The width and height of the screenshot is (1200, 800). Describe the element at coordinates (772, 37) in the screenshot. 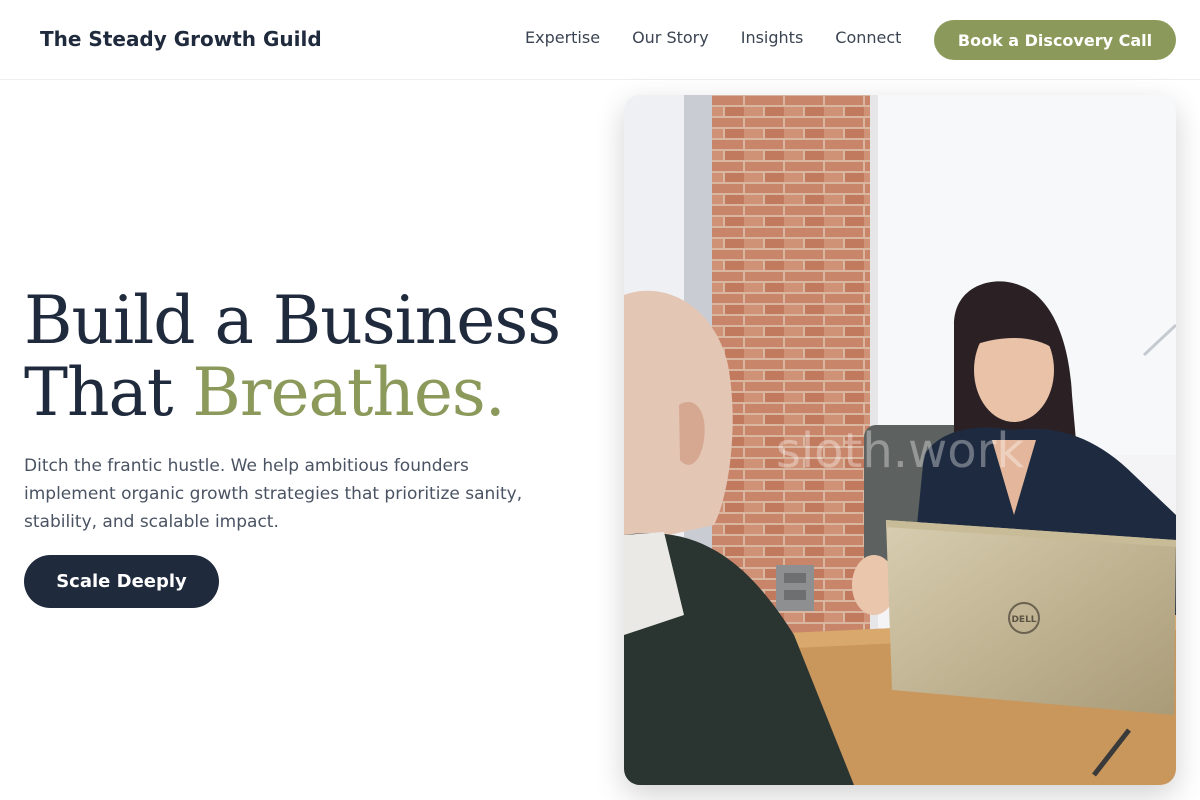

I see `nav-link-insights: Insights` at that location.